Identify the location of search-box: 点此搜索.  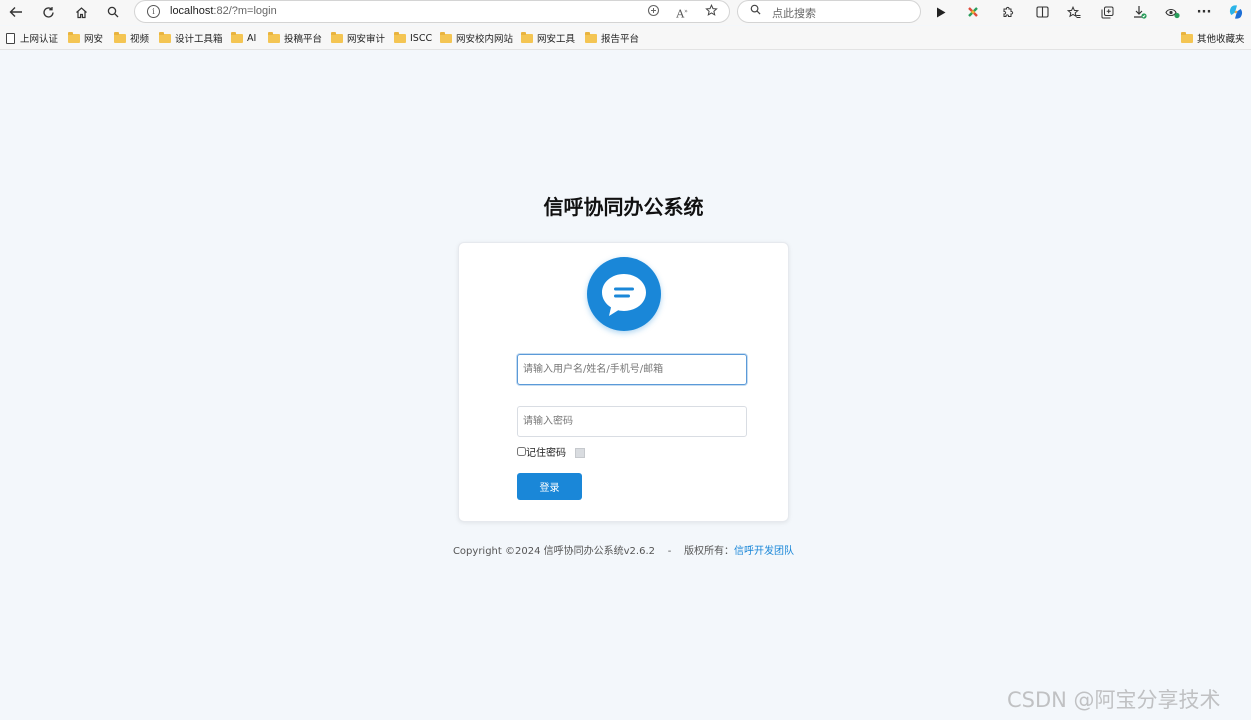
(829, 11).